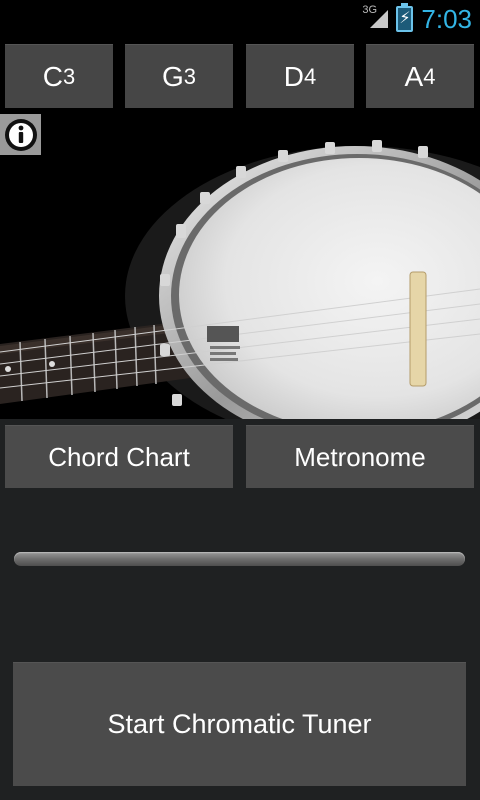  I want to click on tuner-meter, so click(239, 559).